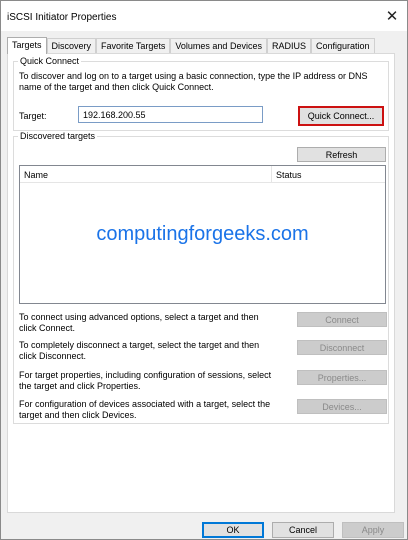 The height and width of the screenshot is (540, 408). I want to click on quick-connect-group-label: Quick Connect, so click(50, 61).